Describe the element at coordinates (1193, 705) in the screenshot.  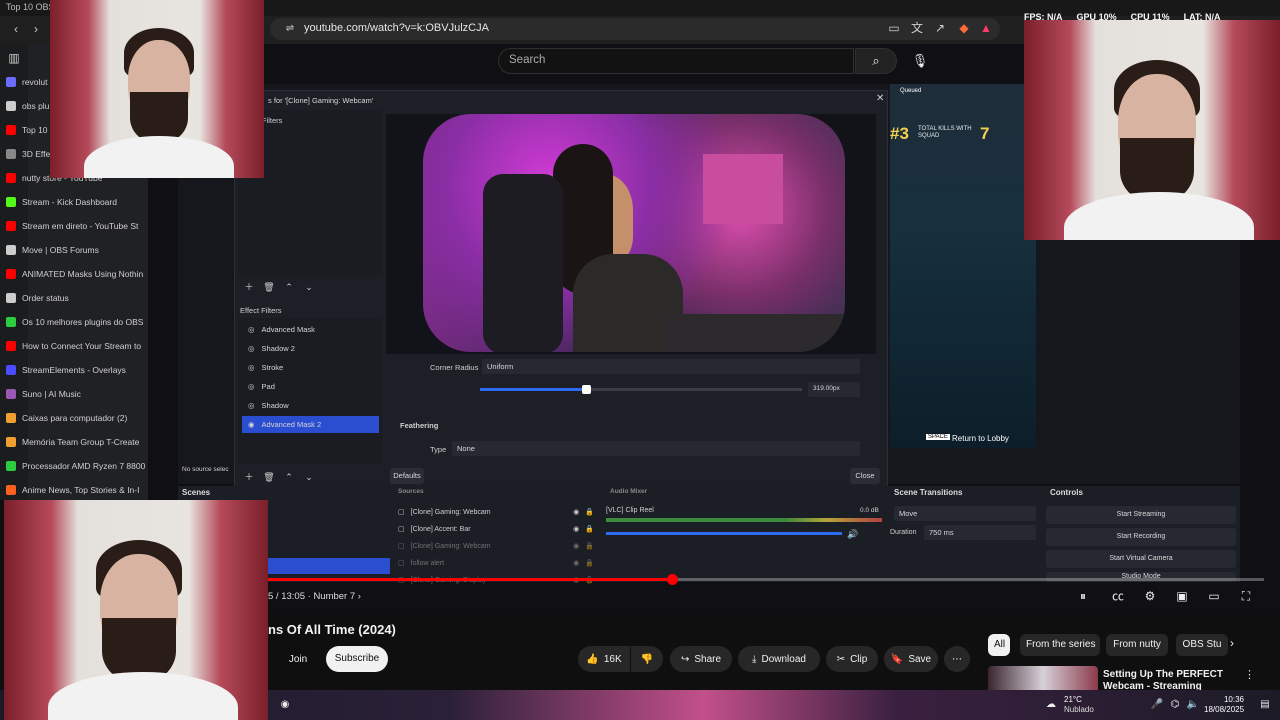
I see `volume-tray-icon: 🔈` at that location.